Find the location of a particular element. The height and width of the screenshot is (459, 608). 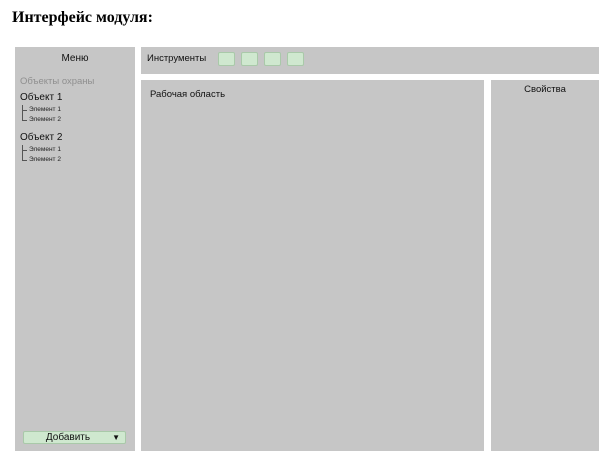

properties-panel: Свойства is located at coordinates (545, 265).